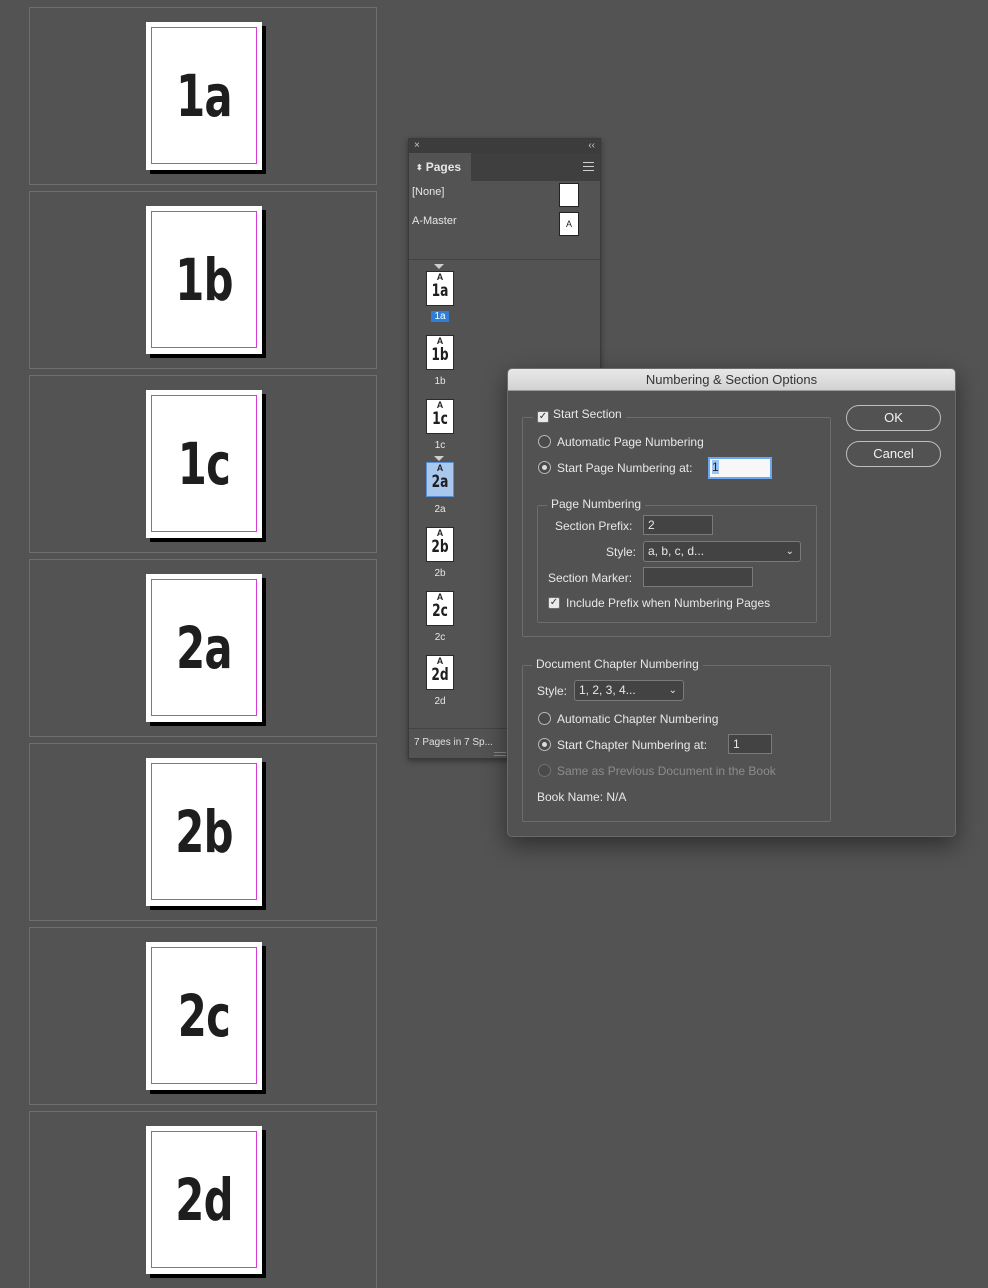  I want to click on start-section-checkbox: ✓, so click(543, 417).